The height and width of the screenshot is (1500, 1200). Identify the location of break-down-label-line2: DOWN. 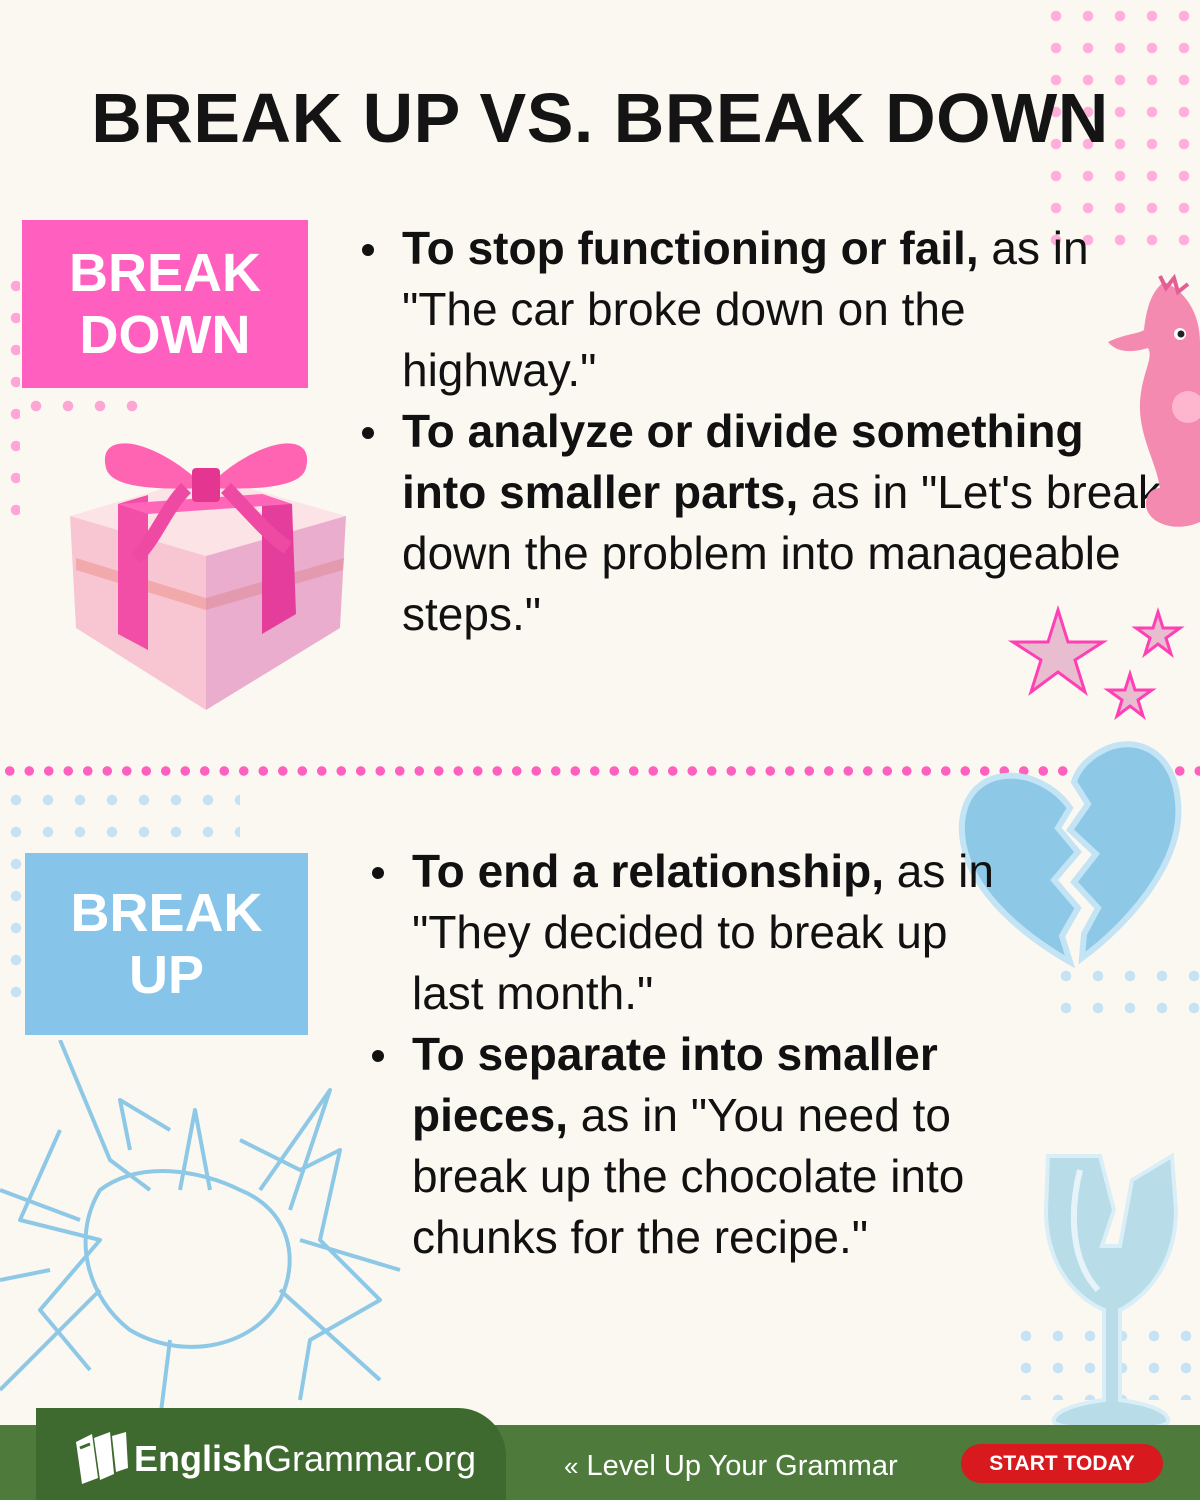
(165, 335).